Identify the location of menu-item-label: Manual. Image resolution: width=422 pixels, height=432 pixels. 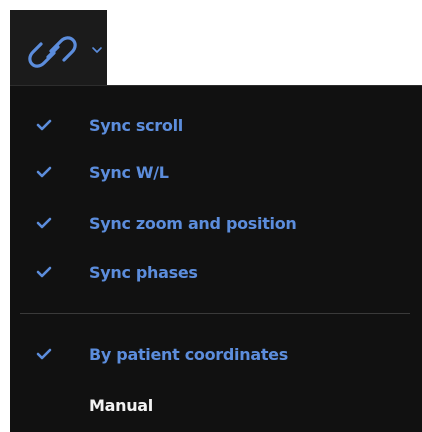
(121, 405).